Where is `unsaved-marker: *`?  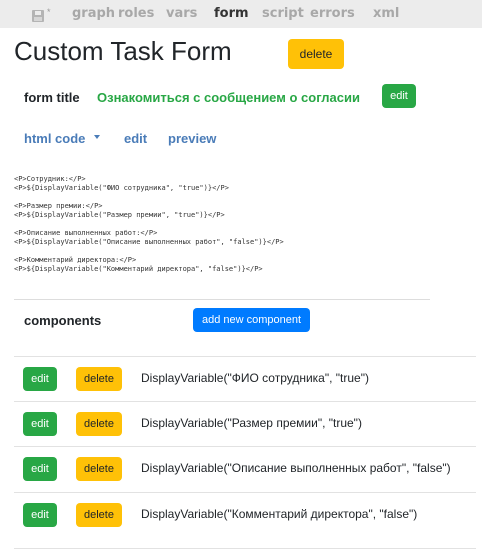 unsaved-marker: * is located at coordinates (49, 12).